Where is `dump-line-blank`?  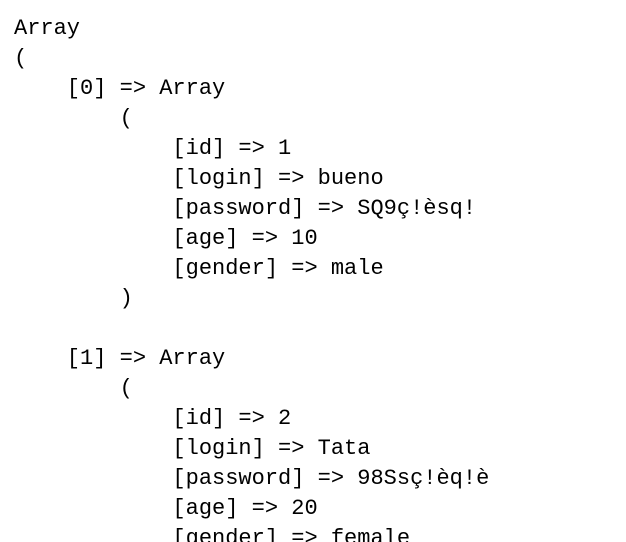 dump-line-blank is located at coordinates (251, 329).